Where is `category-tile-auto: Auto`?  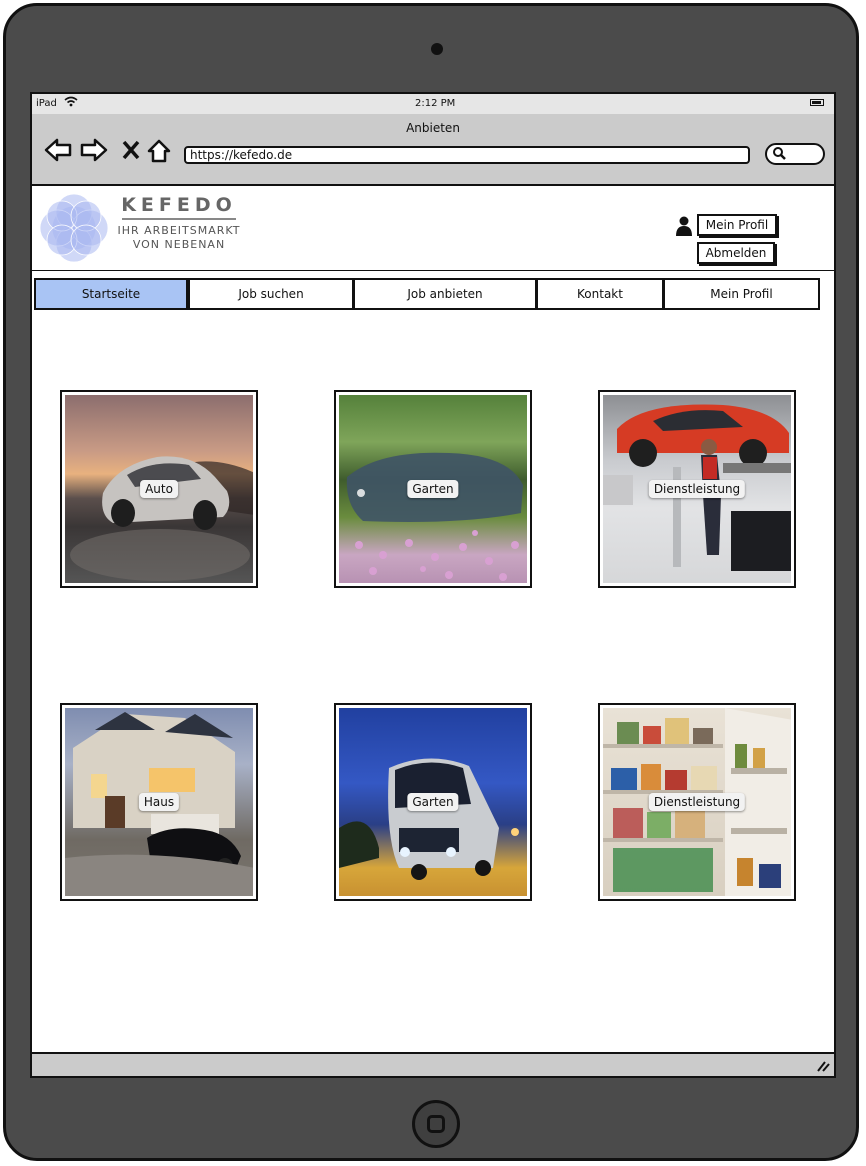
category-tile-auto: Auto is located at coordinates (159, 489).